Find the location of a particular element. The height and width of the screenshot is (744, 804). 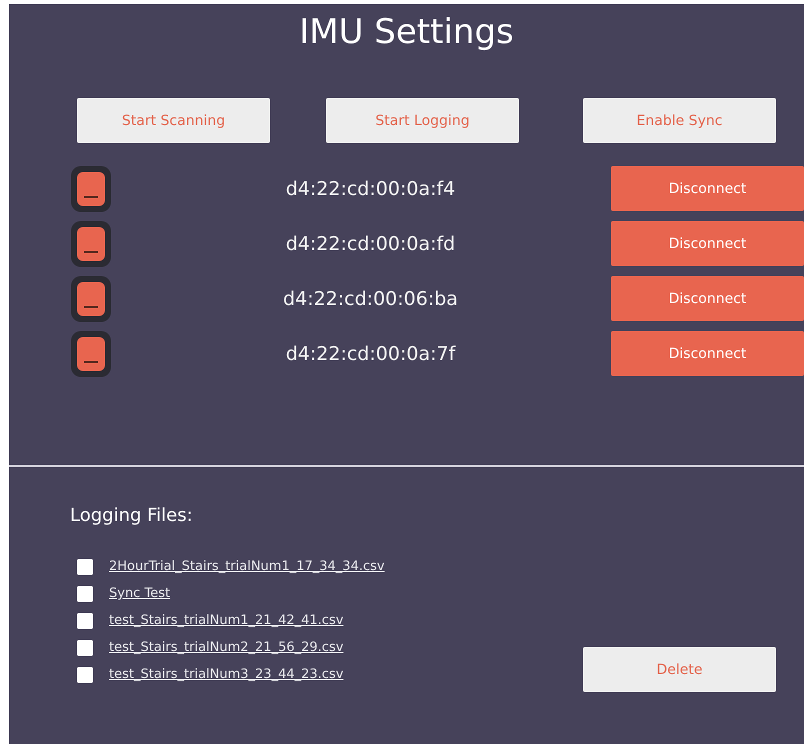

device-address: d4:22:cd:00:06:ba is located at coordinates (370, 299).